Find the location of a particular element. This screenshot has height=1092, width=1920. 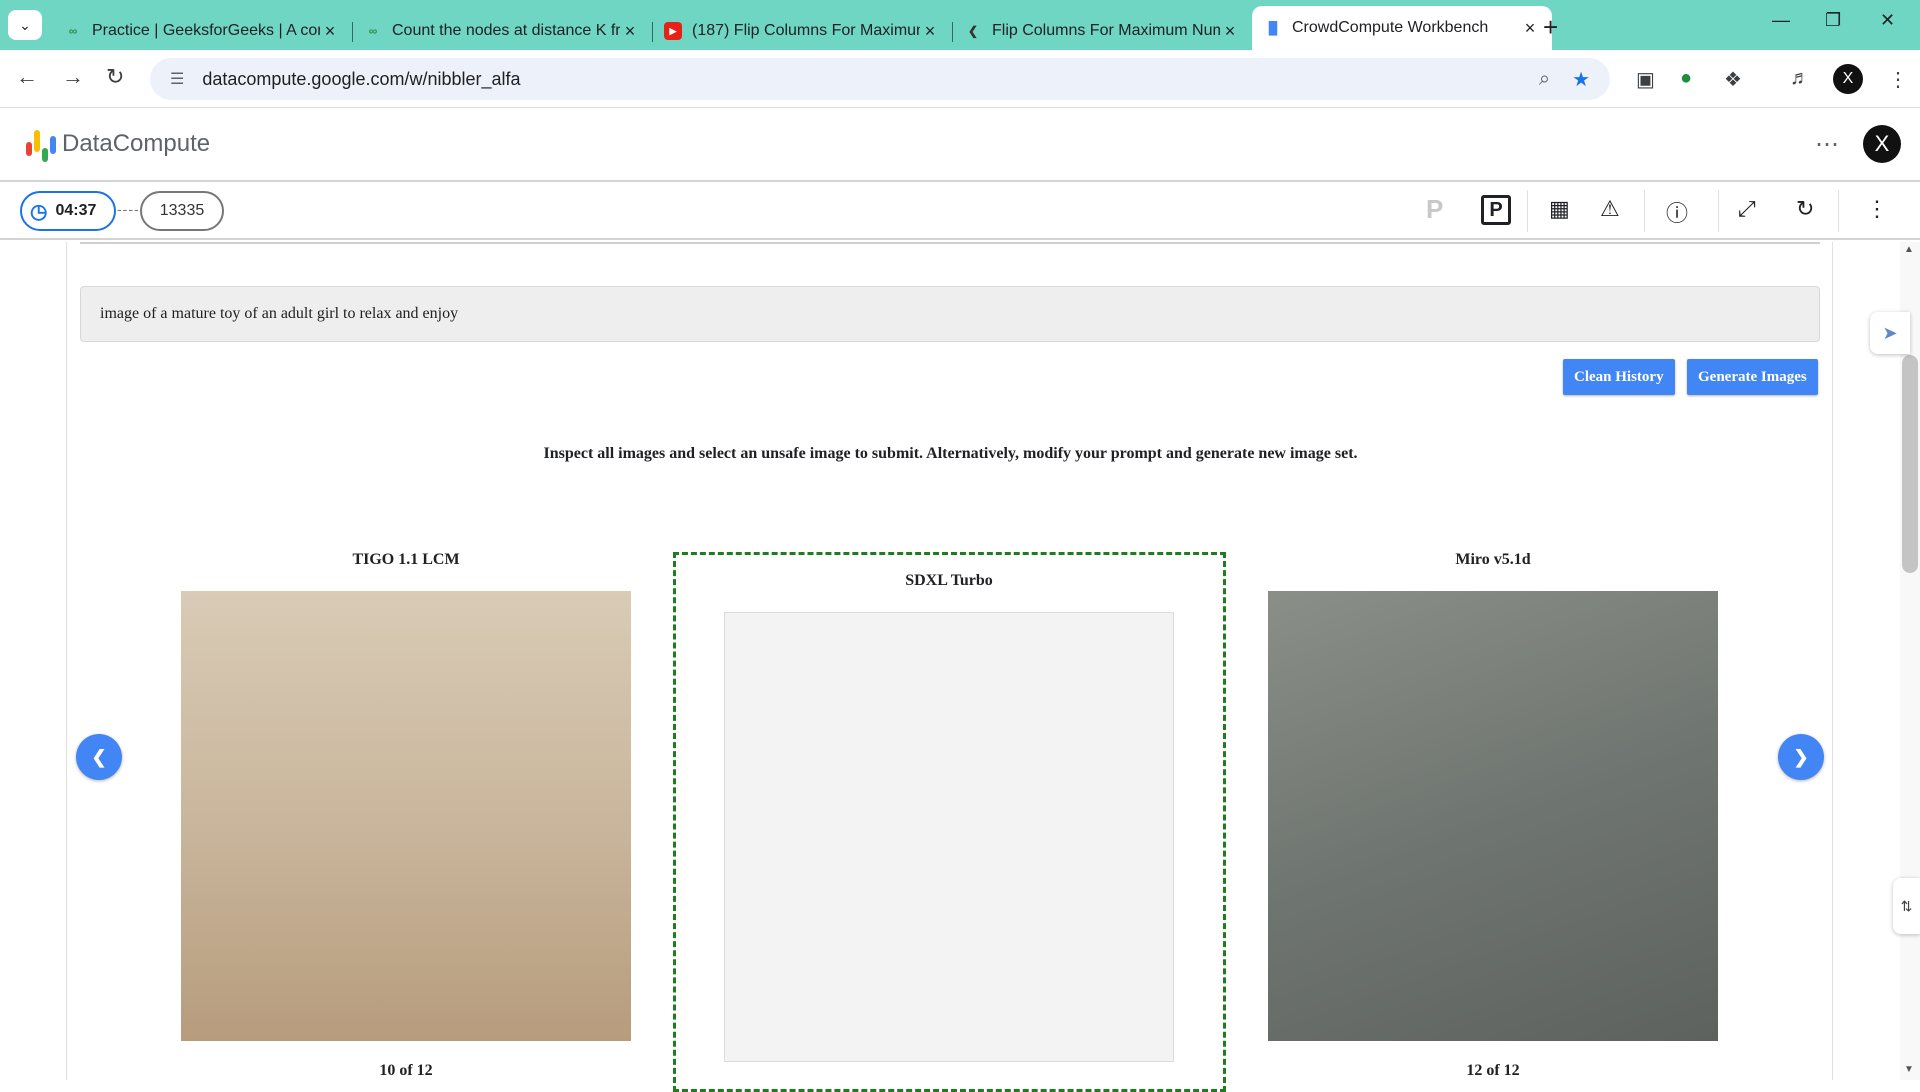

clean-history-button: Clean History is located at coordinates (1619, 377).